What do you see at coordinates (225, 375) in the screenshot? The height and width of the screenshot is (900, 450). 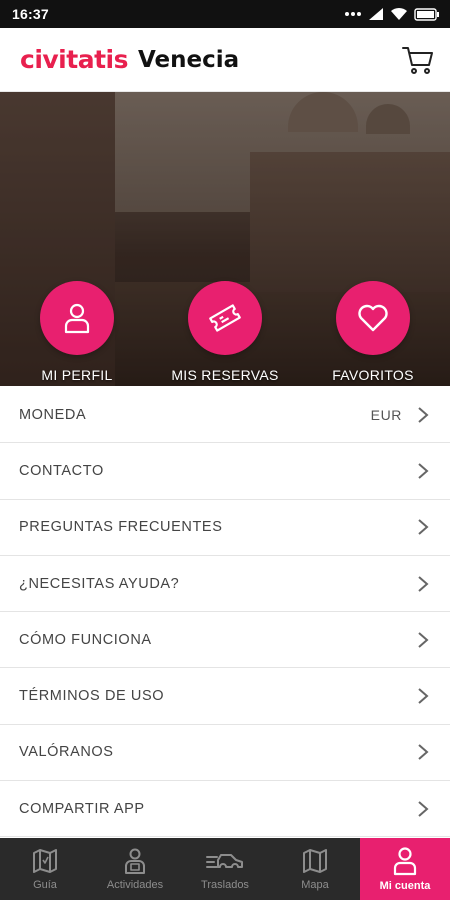 I see `my-bookings-label: MIS RESERVAS` at bounding box center [225, 375].